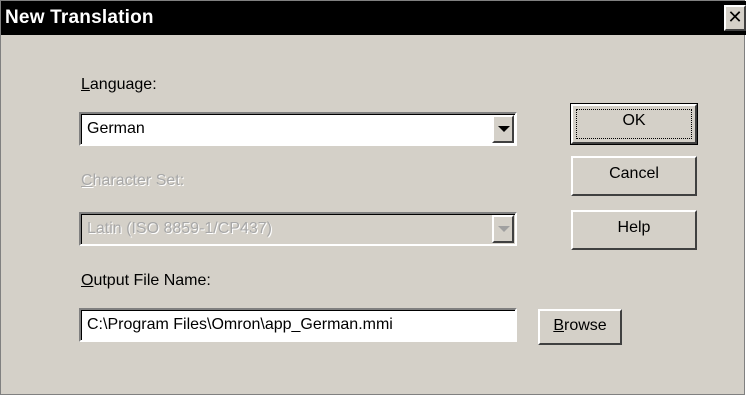  What do you see at coordinates (240, 324) in the screenshot?
I see `output-file-value: C:\Program Files\Omron\app_German.mmi` at bounding box center [240, 324].